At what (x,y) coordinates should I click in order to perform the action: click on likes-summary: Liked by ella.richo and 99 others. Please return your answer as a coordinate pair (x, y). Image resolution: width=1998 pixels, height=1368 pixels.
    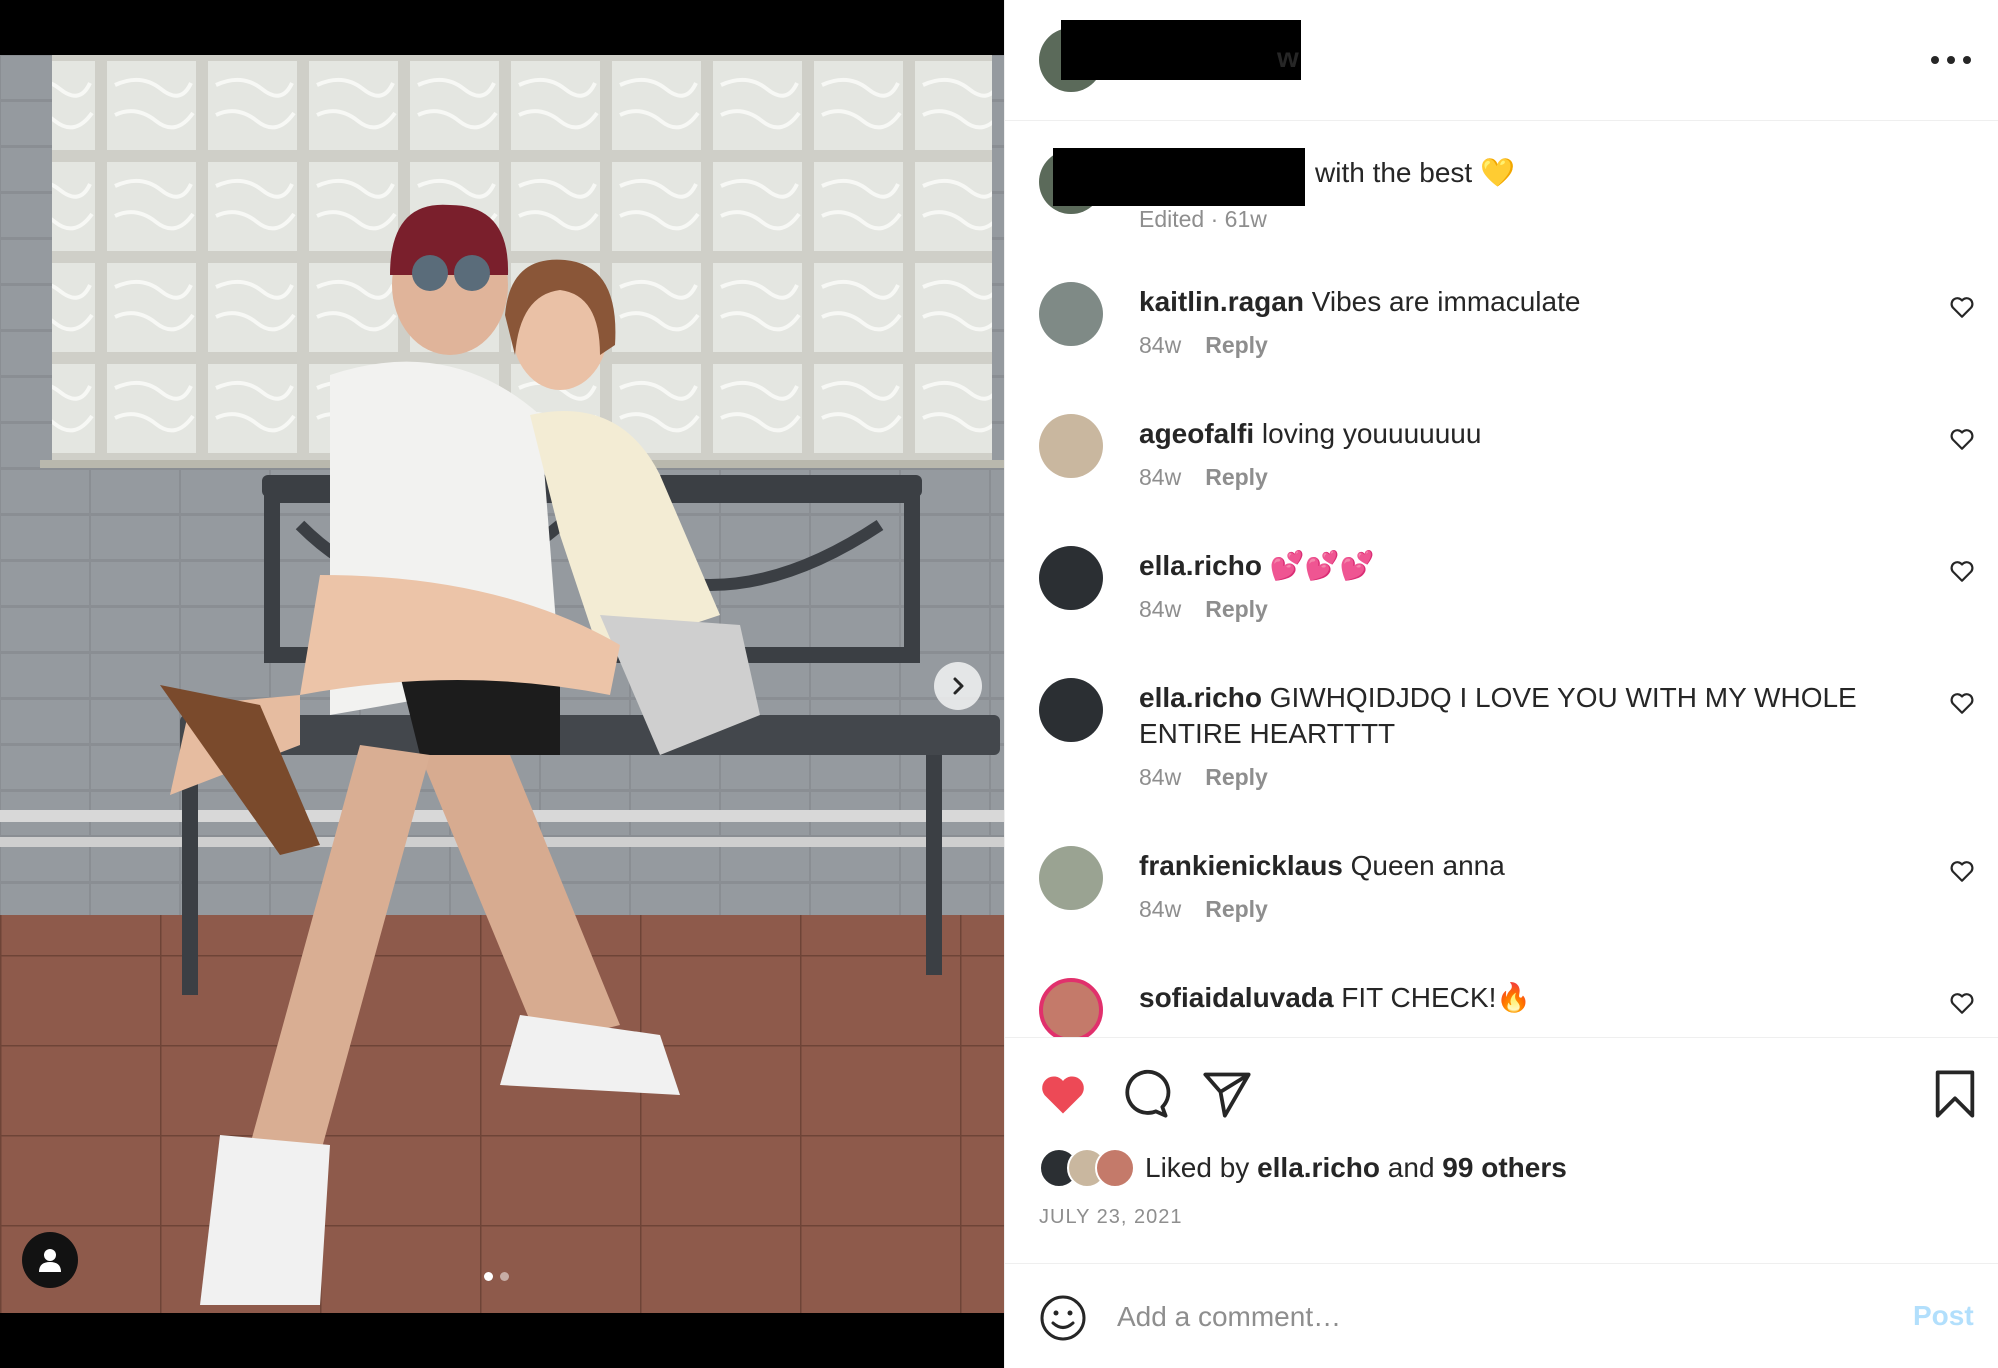
    Looking at the image, I should click on (1303, 1168).